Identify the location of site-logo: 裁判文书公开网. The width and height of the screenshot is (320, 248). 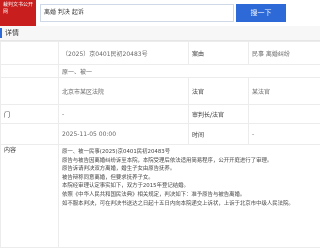
(18, 14).